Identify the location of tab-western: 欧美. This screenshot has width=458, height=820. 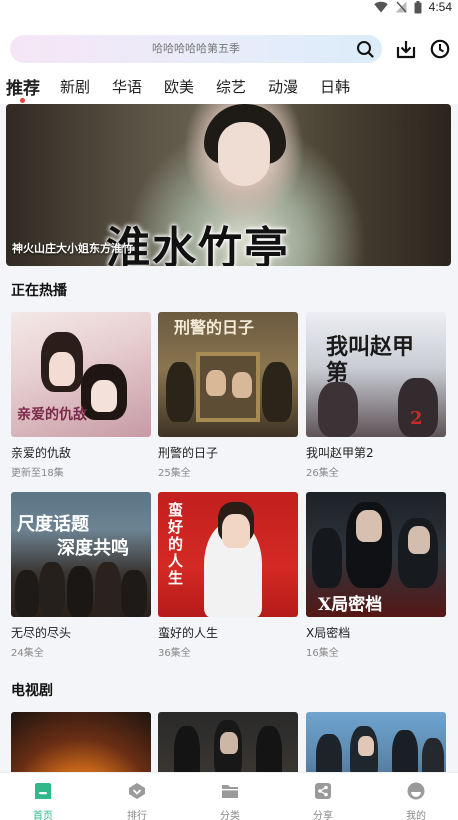
(179, 86).